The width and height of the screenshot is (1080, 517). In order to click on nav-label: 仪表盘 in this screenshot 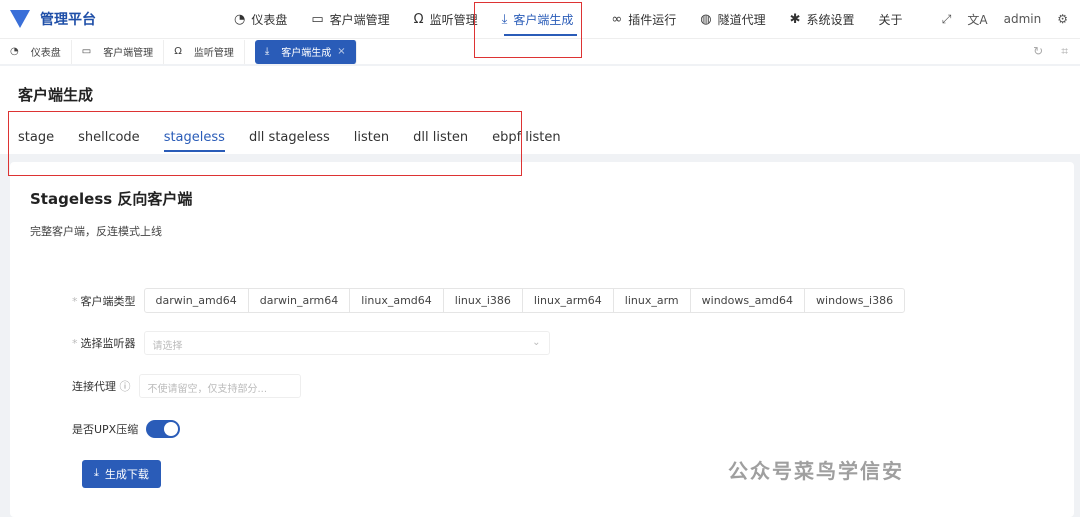, I will do `click(269, 19)`.